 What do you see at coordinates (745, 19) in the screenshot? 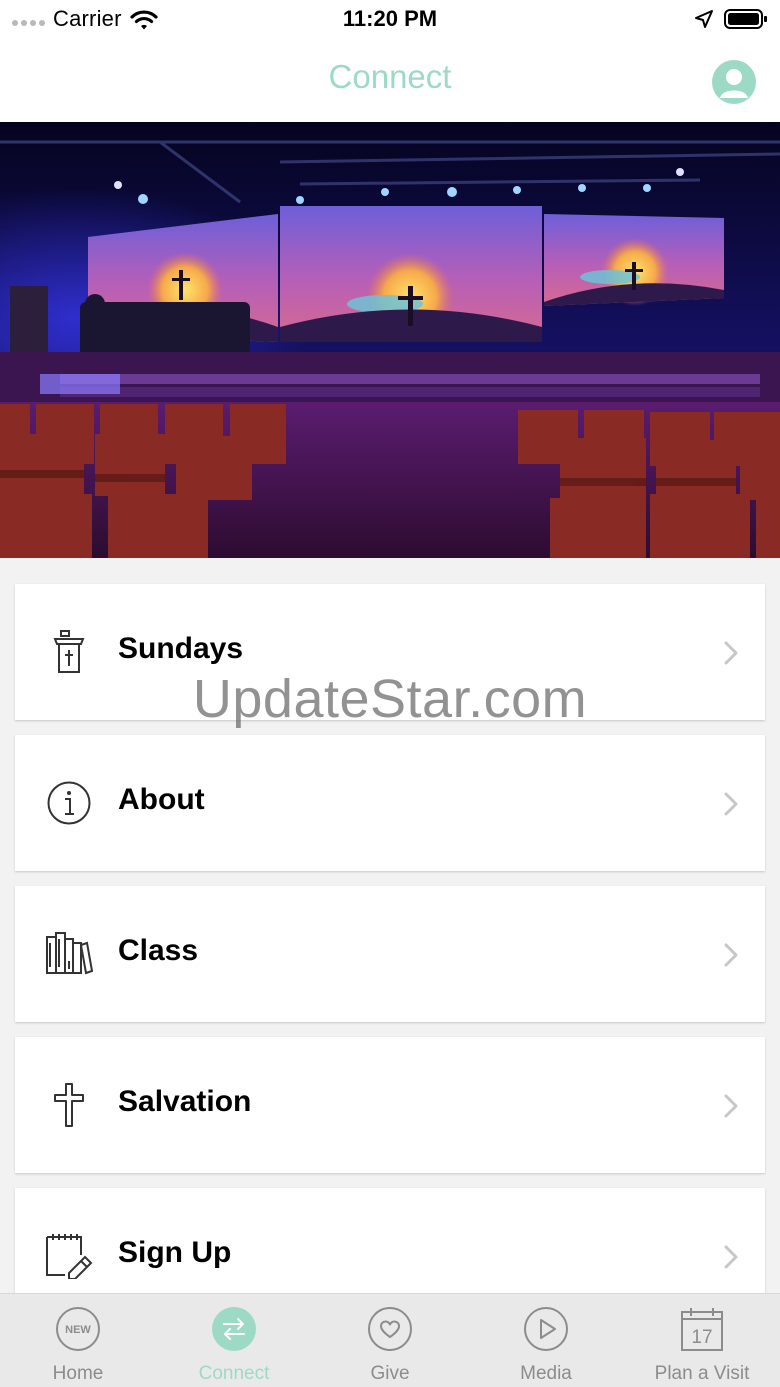
I see `battery-icon` at bounding box center [745, 19].